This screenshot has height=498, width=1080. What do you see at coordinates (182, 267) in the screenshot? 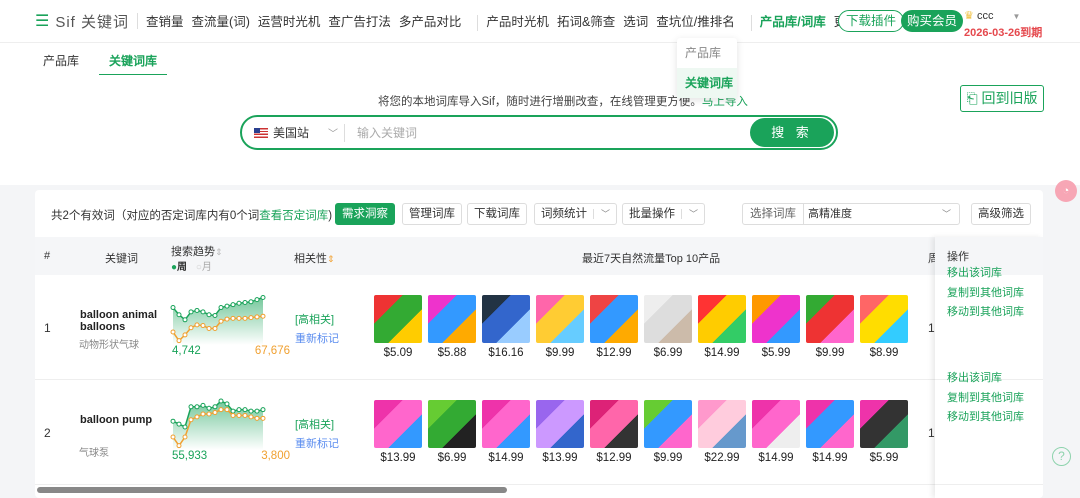
I see `week-option: 周` at bounding box center [182, 267].